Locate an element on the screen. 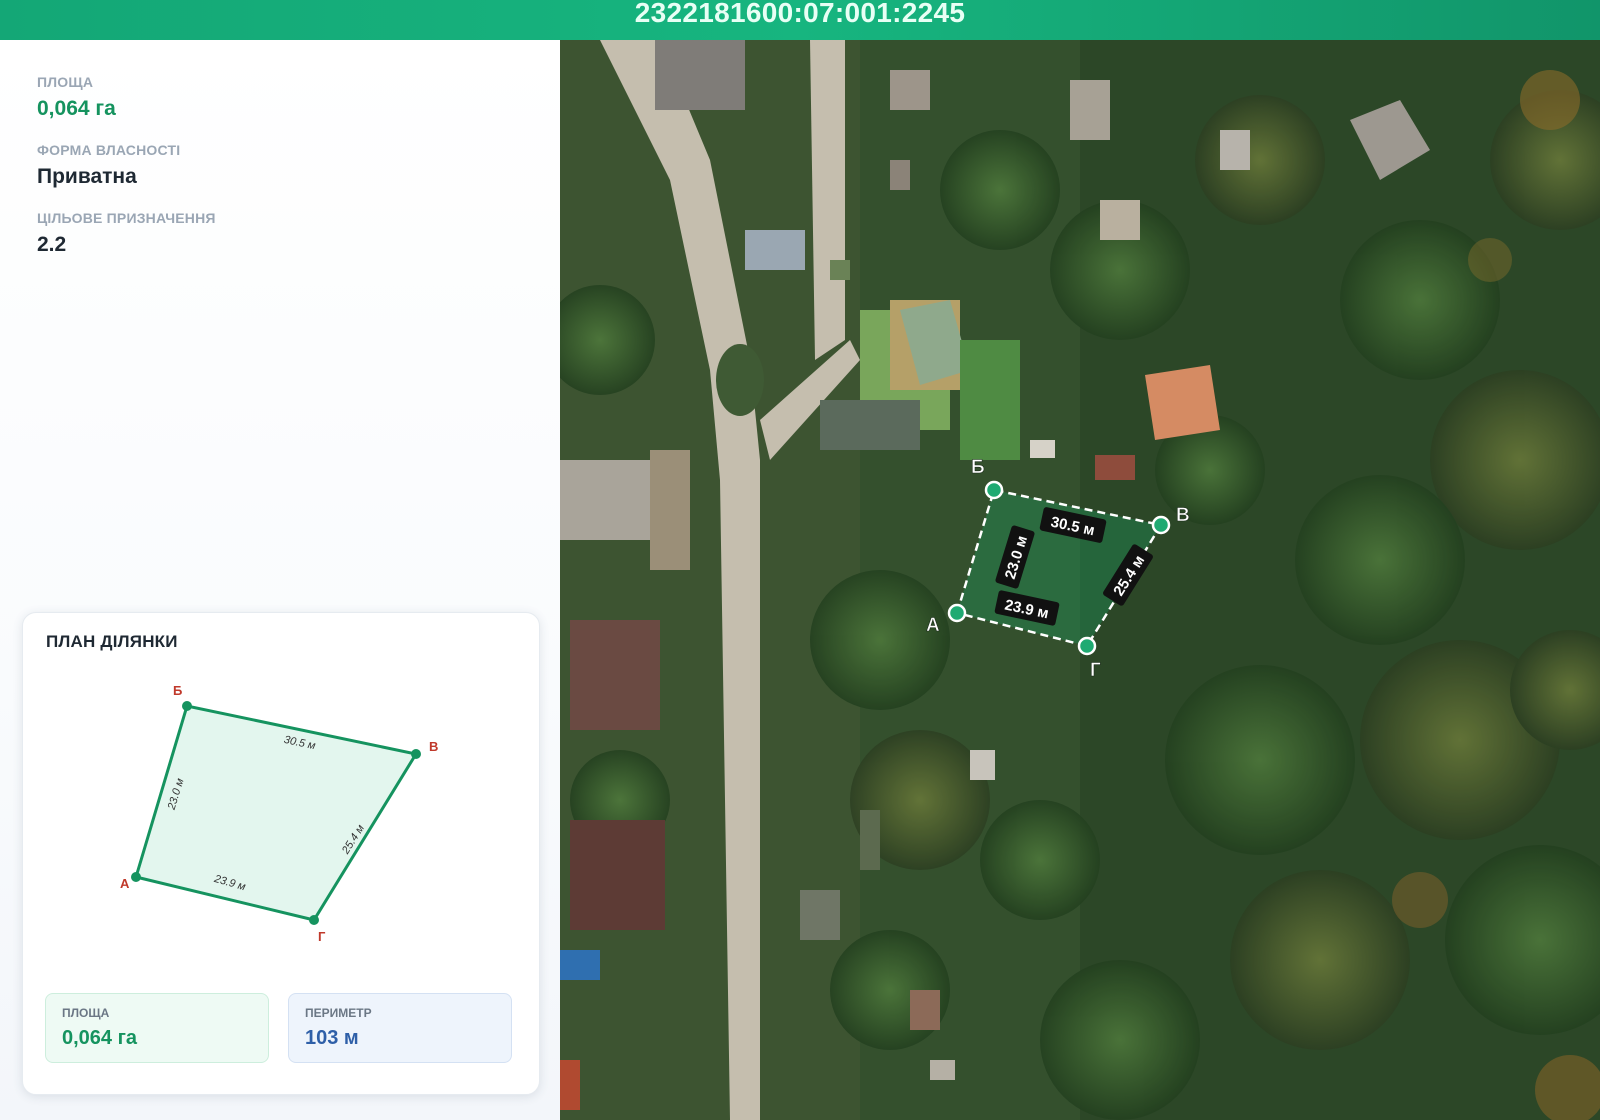 The image size is (1600, 1120). ownership-field: ФОРМА ВЛАСНОСТІ Приватна is located at coordinates (108, 165).